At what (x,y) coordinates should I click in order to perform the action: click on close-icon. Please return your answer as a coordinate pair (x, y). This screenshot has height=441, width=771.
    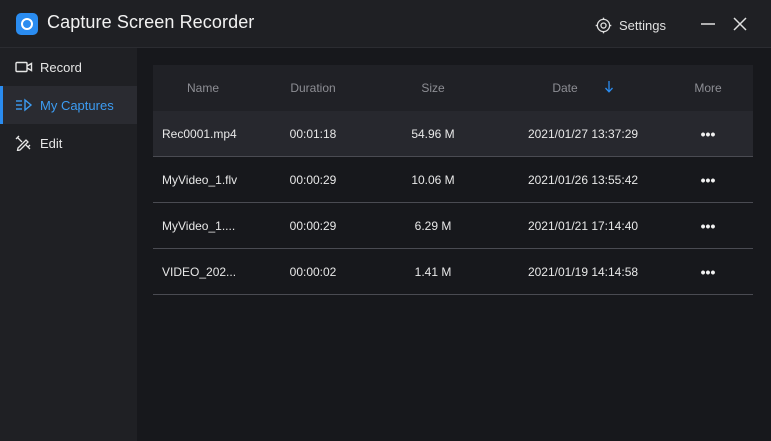
    Looking at the image, I should click on (740, 24).